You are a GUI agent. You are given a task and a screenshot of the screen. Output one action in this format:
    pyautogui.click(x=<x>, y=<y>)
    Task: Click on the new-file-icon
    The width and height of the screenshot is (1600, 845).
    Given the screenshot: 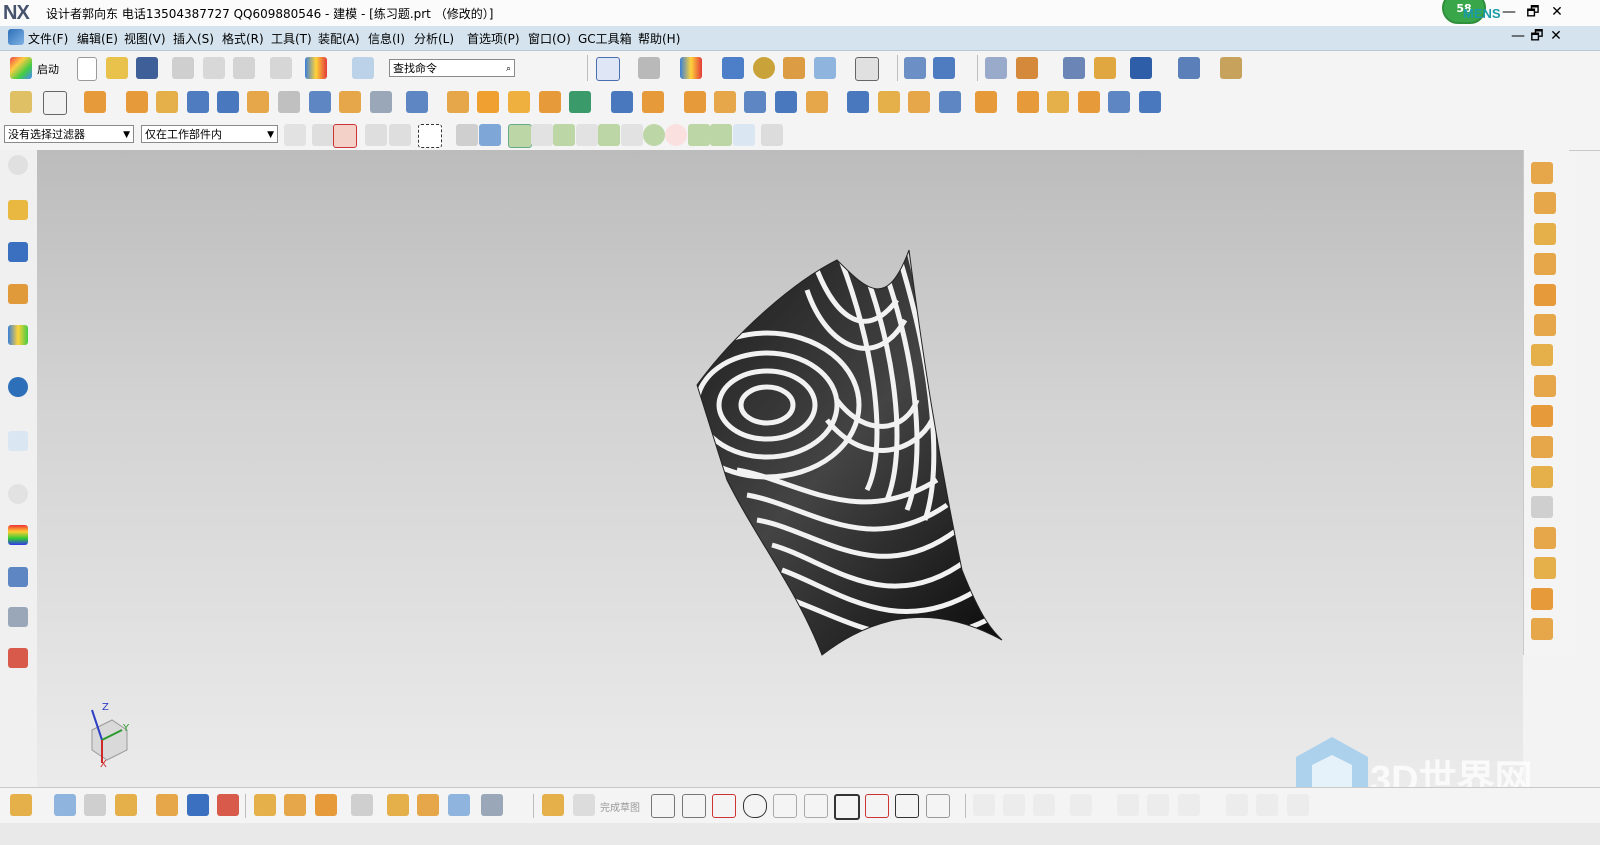 What is the action you would take?
    pyautogui.click(x=87, y=69)
    